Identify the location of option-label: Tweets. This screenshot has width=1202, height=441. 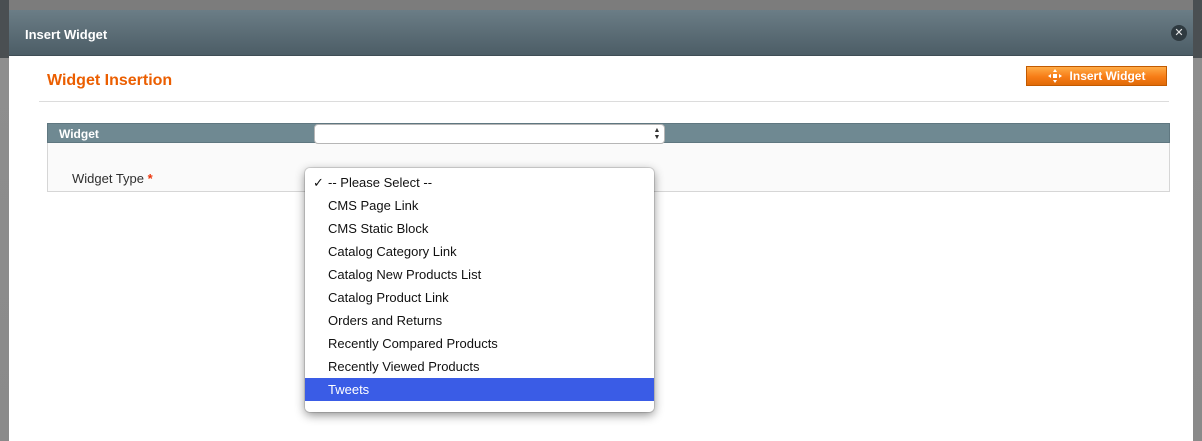
(349, 389).